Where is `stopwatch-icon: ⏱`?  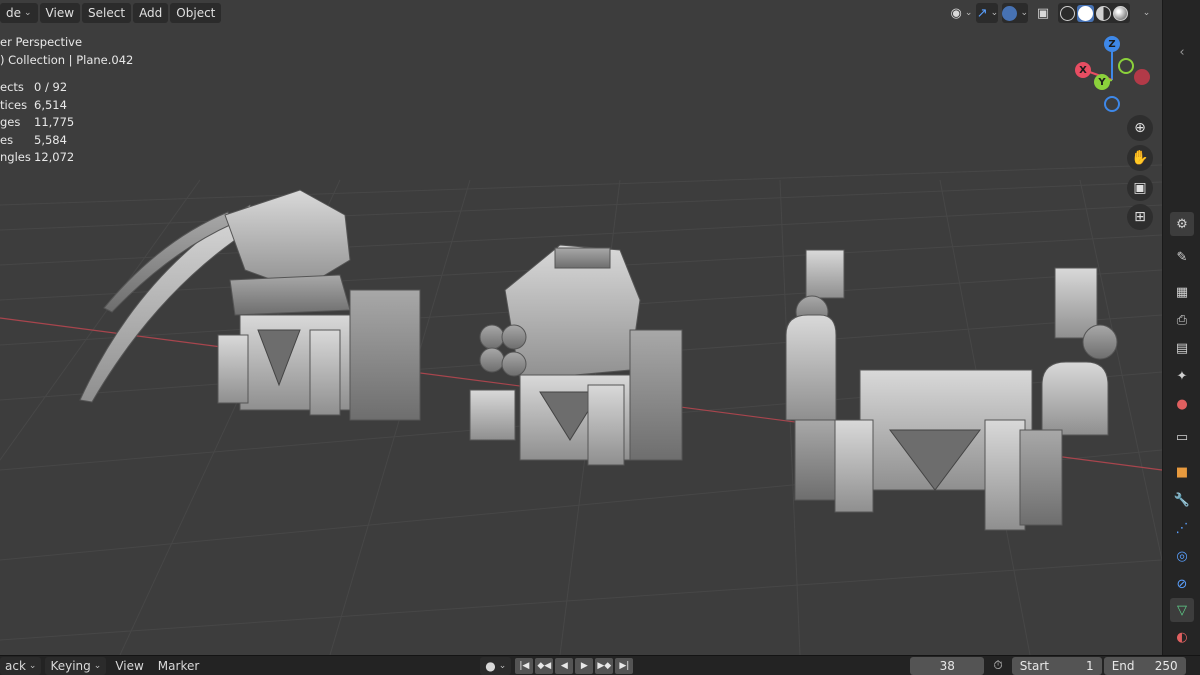 stopwatch-icon: ⏱ is located at coordinates (998, 665).